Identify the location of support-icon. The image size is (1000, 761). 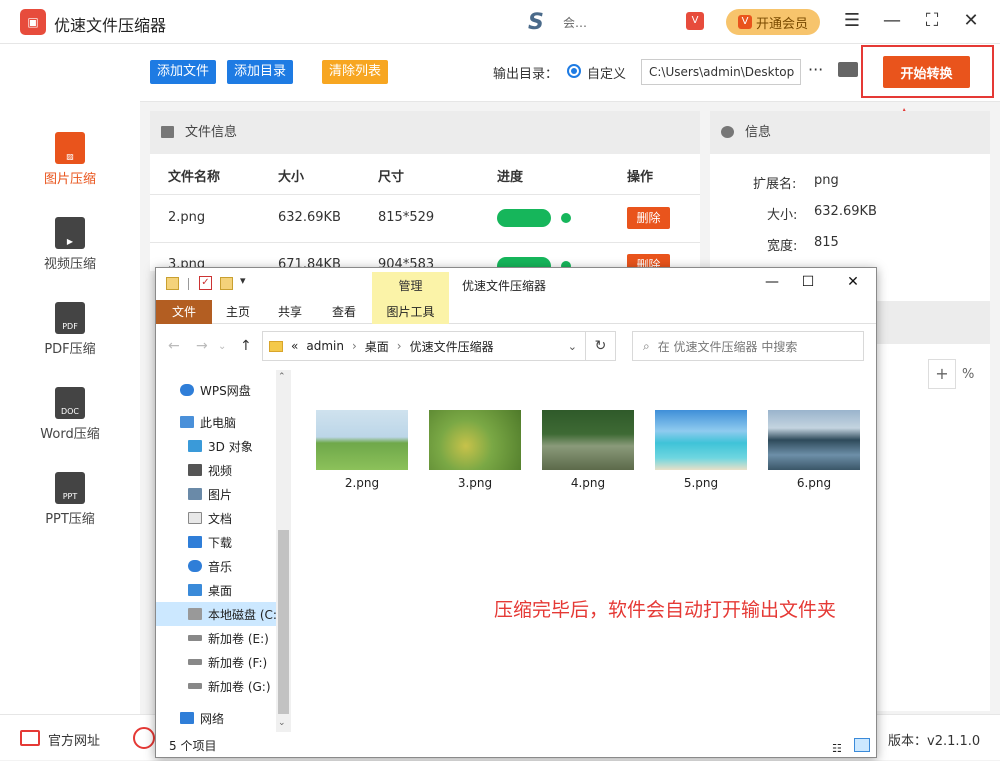
(144, 738).